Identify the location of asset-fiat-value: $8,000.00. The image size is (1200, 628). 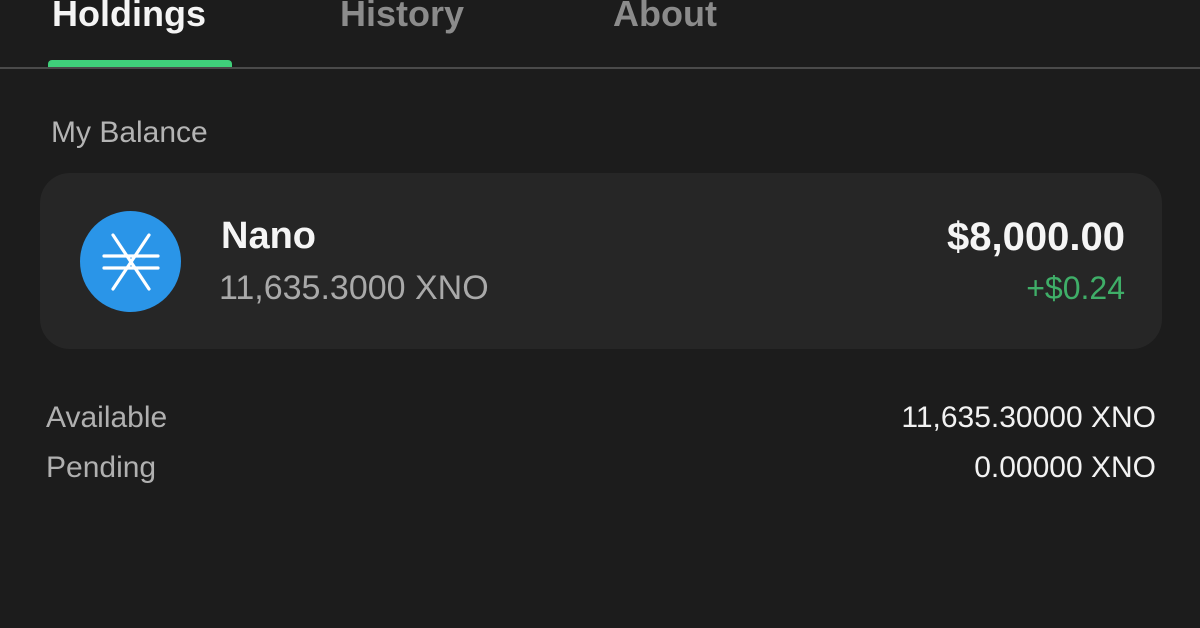
(1036, 237).